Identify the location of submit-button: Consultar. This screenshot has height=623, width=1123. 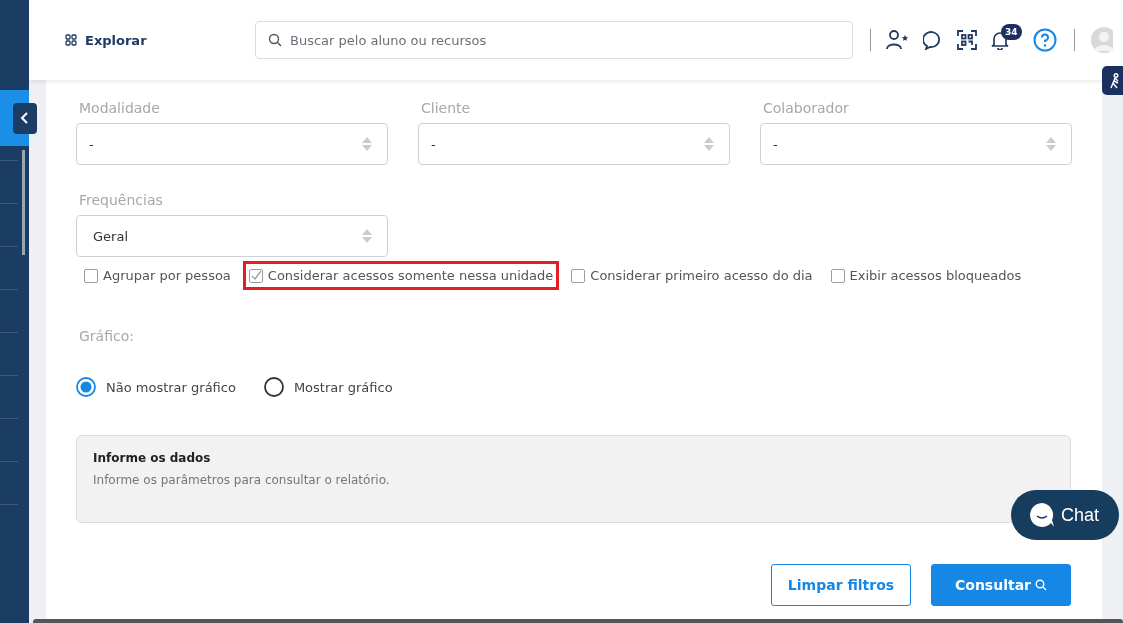
(1001, 585).